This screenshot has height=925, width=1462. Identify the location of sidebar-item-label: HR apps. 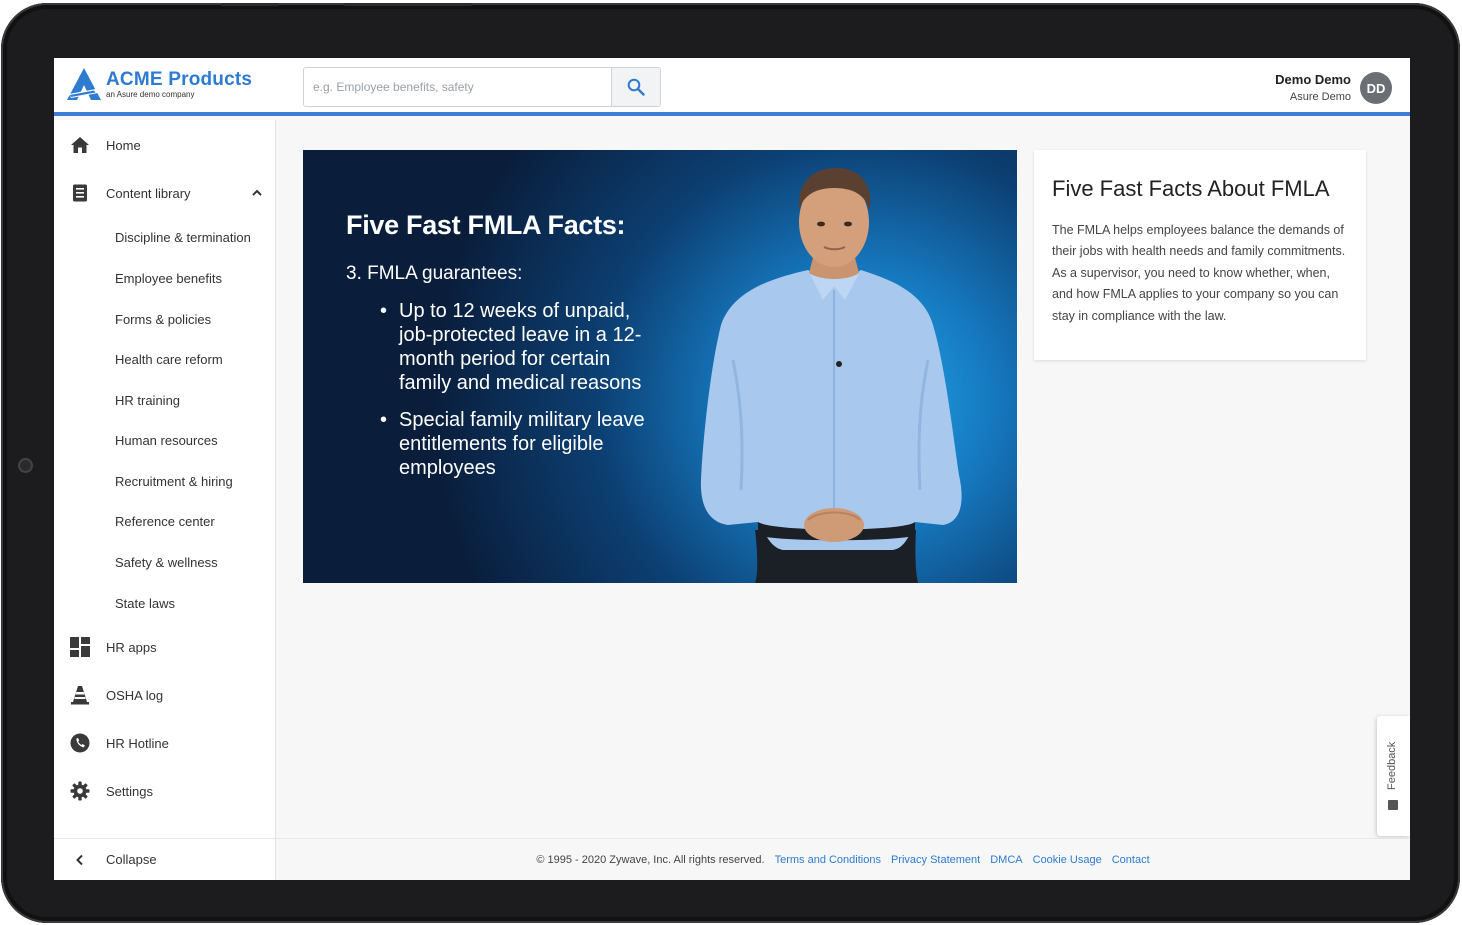
(131, 647).